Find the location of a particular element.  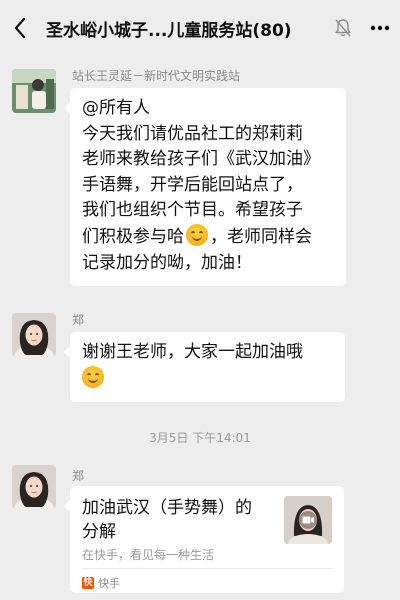

message-bubble: 谢谢王老师，大家一起加油哦 is located at coordinates (204, 367).